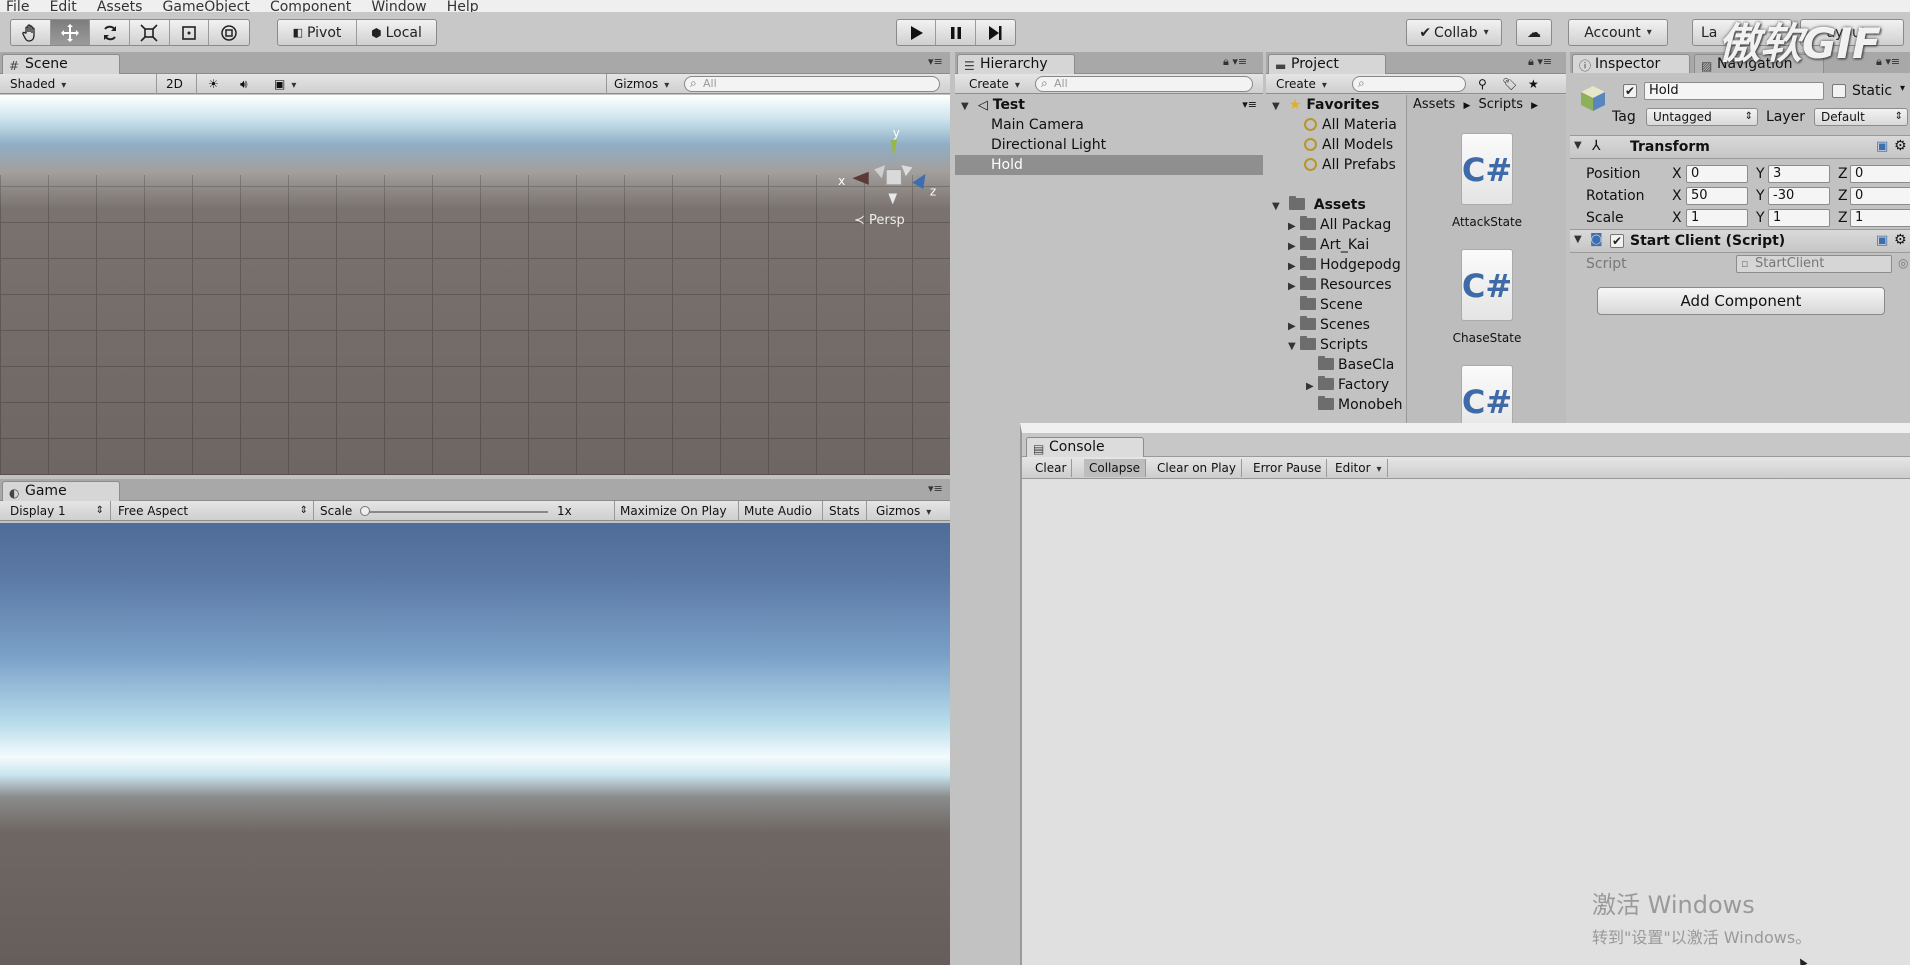  Describe the element at coordinates (1799, 174) in the screenshot. I see `position-y-field: 3` at that location.